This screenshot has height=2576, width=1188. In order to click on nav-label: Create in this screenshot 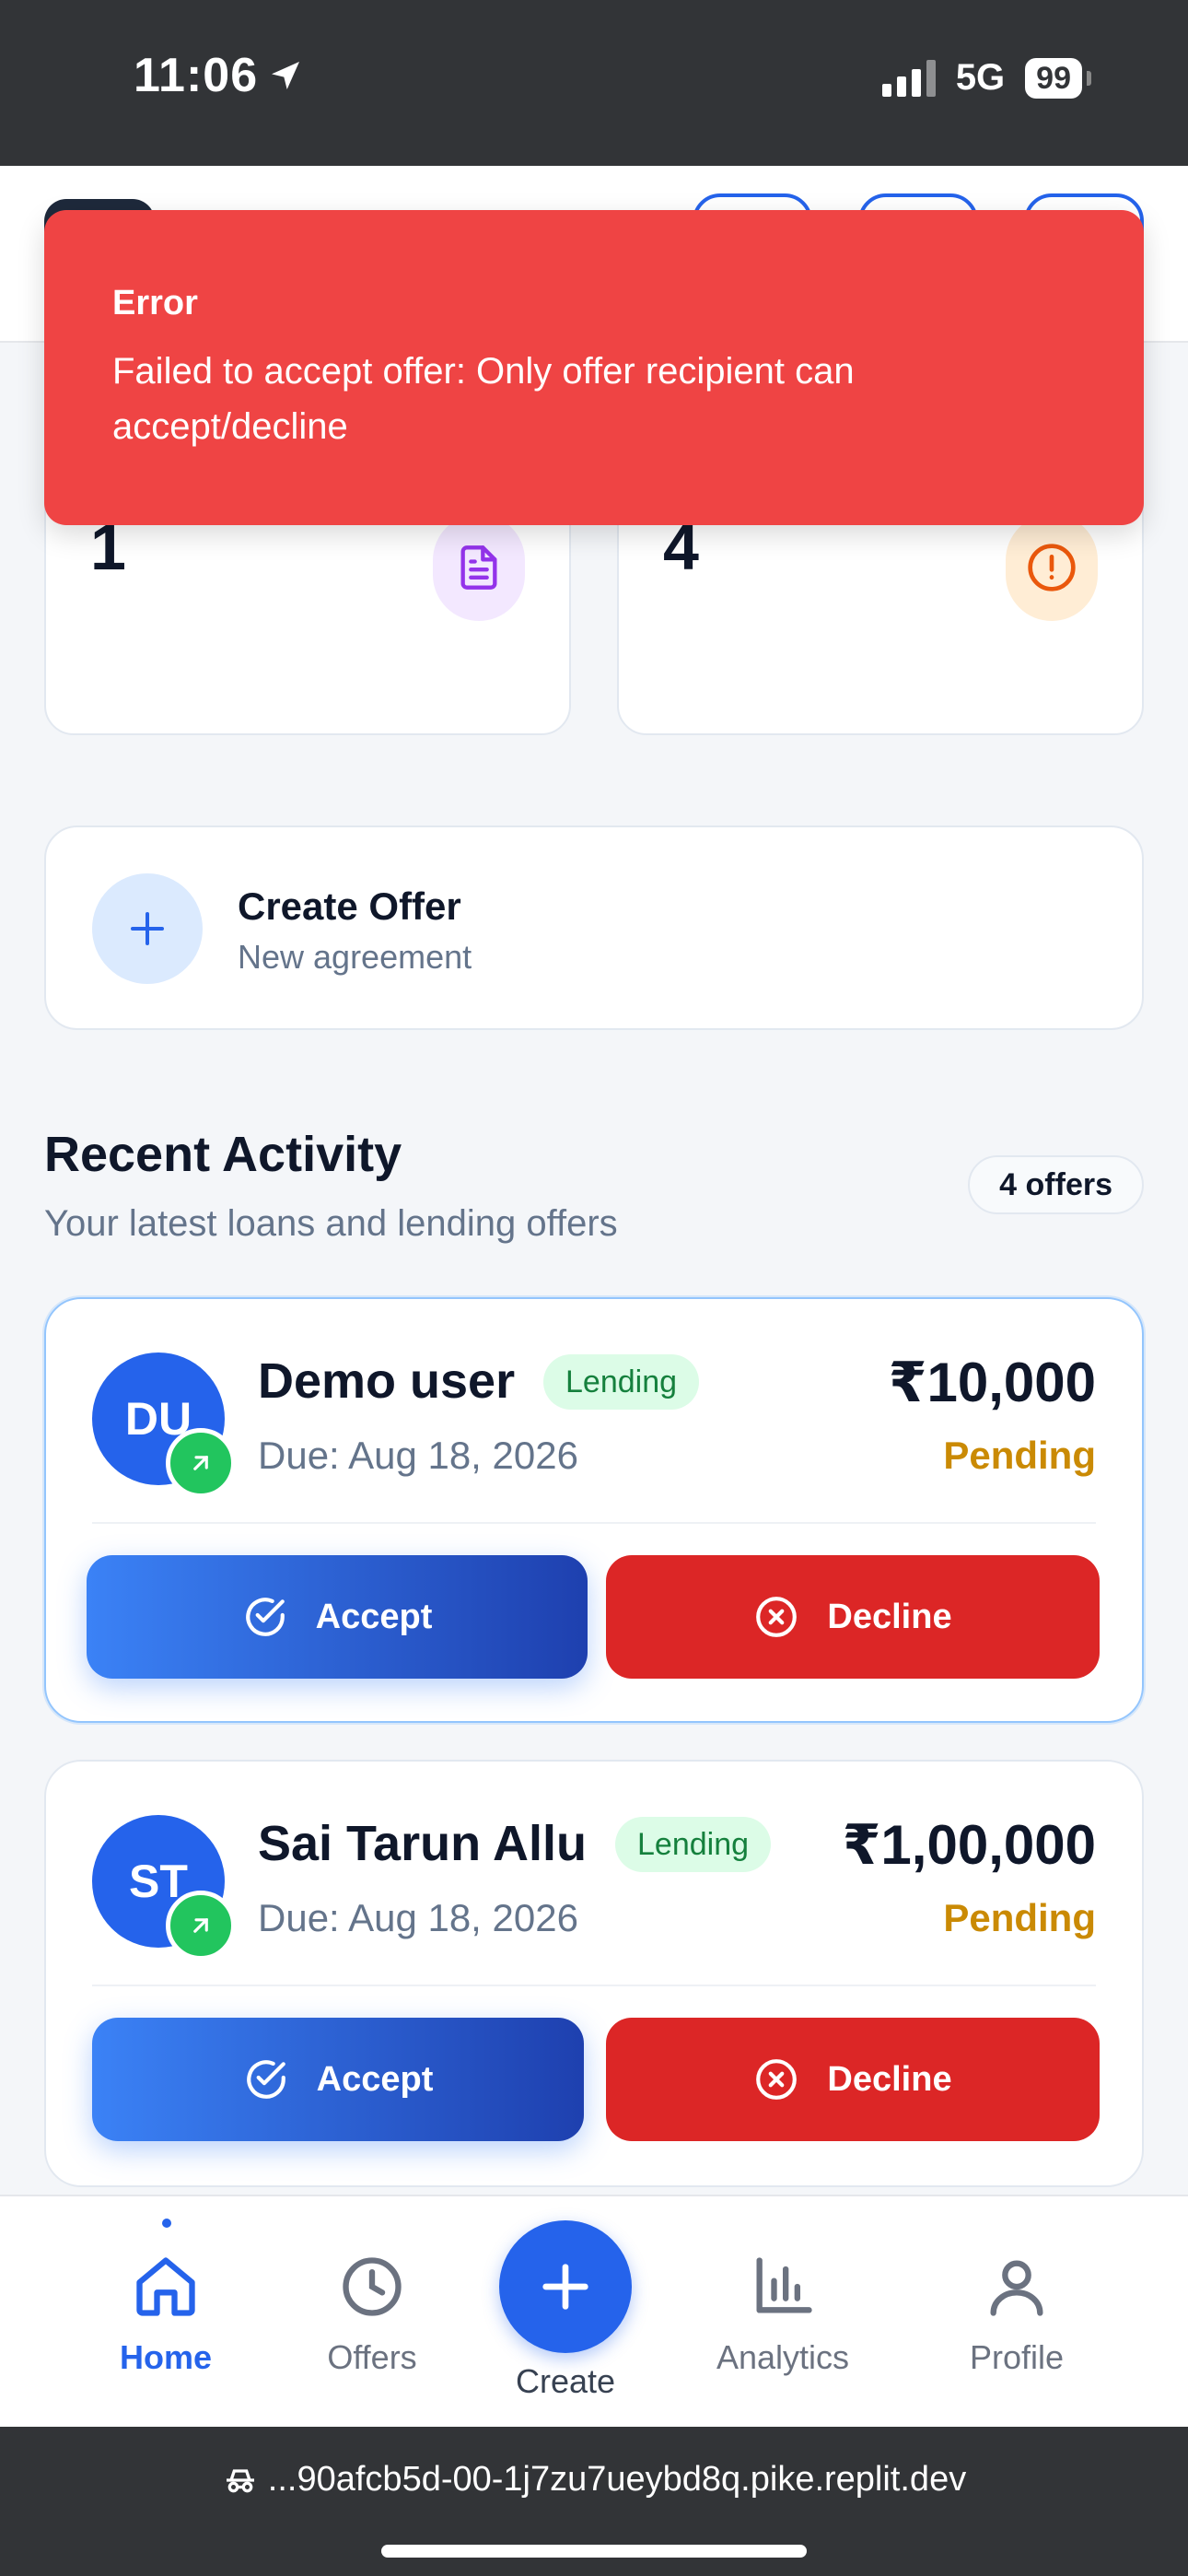, I will do `click(565, 2381)`.